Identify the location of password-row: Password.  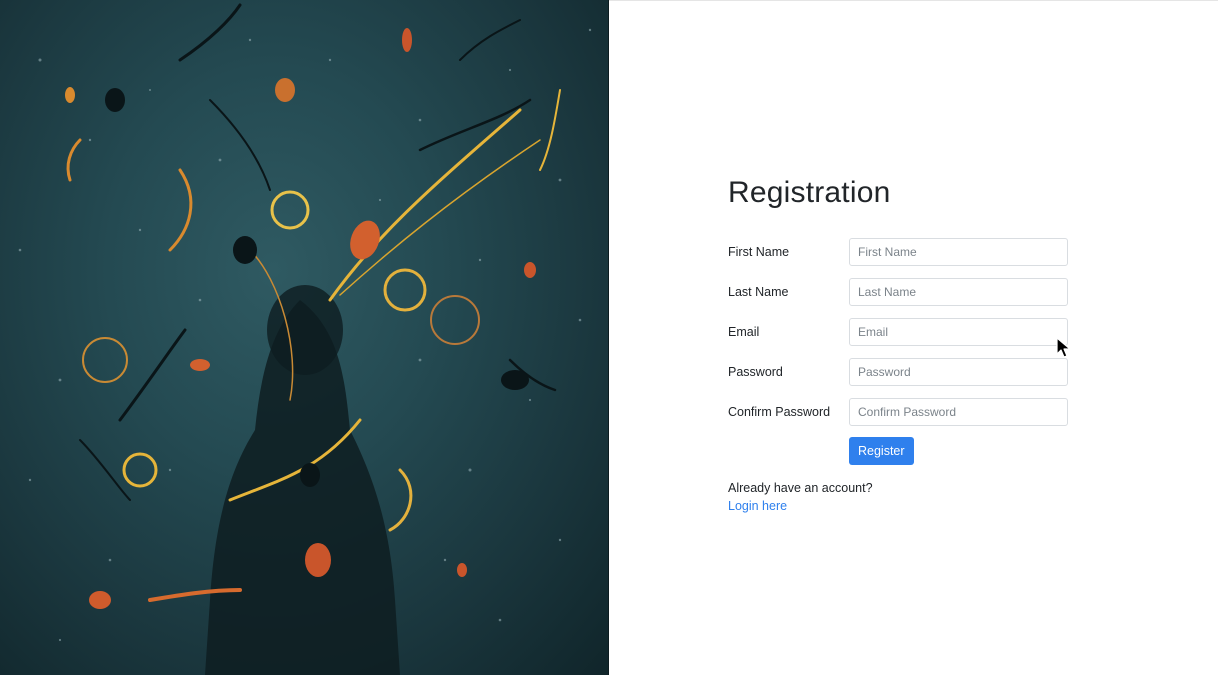
(908, 372).